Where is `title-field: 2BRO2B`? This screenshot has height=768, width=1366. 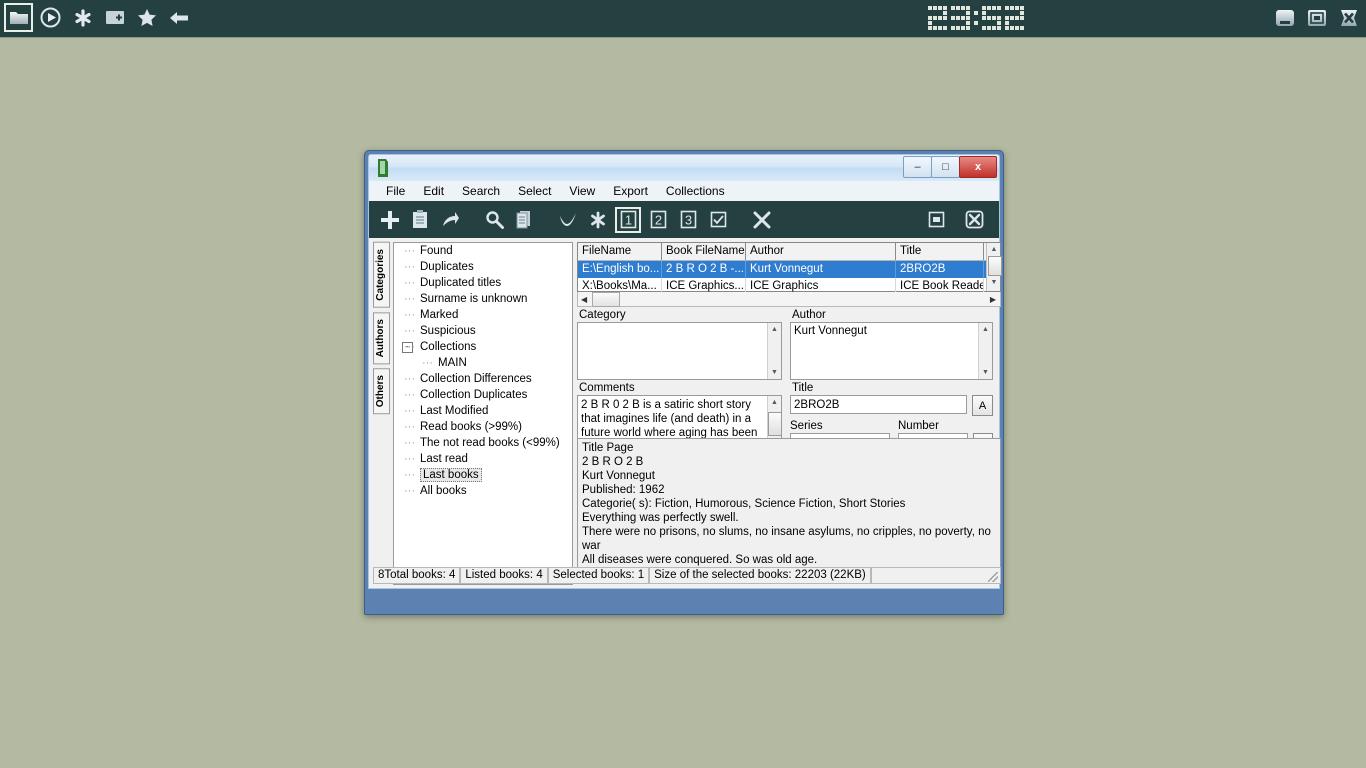 title-field: 2BRO2B is located at coordinates (879, 404).